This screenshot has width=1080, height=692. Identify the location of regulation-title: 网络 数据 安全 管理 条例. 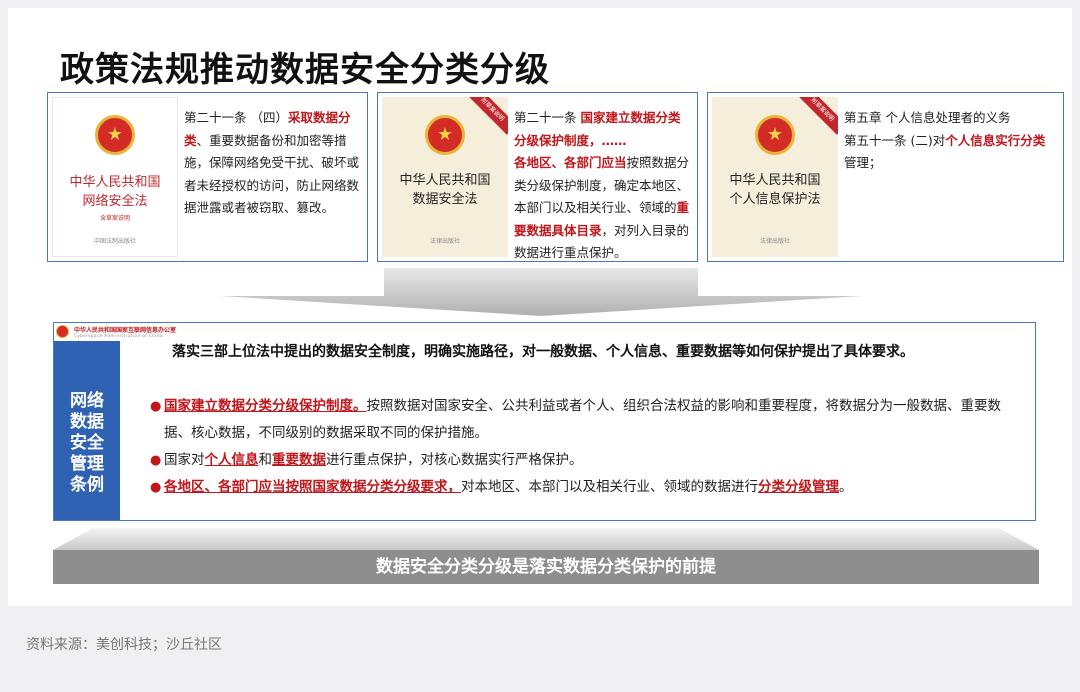
(87, 443).